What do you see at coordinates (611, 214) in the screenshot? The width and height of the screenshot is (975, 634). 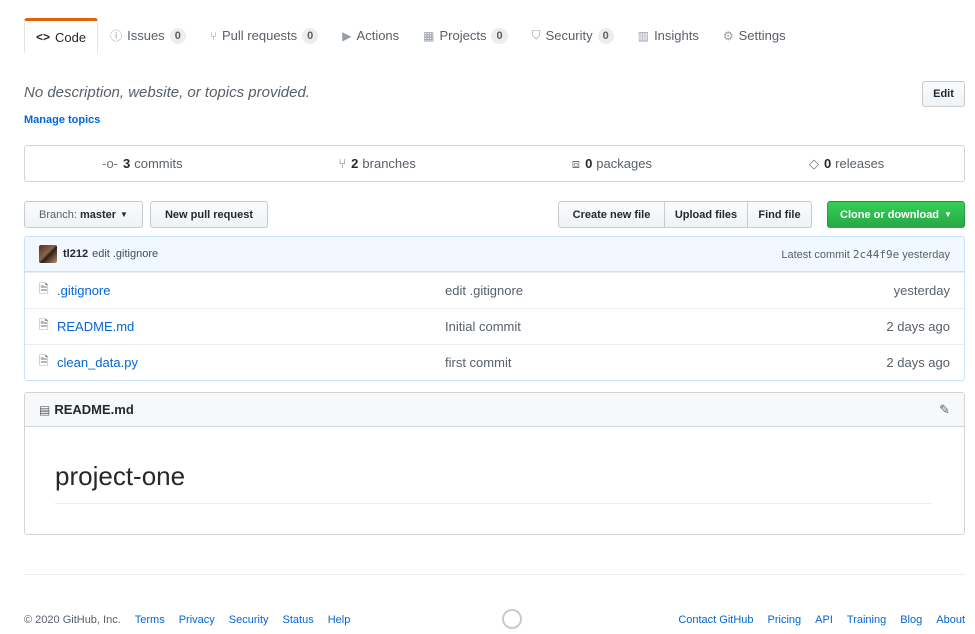 I see `create-new-file-button: Create new file` at bounding box center [611, 214].